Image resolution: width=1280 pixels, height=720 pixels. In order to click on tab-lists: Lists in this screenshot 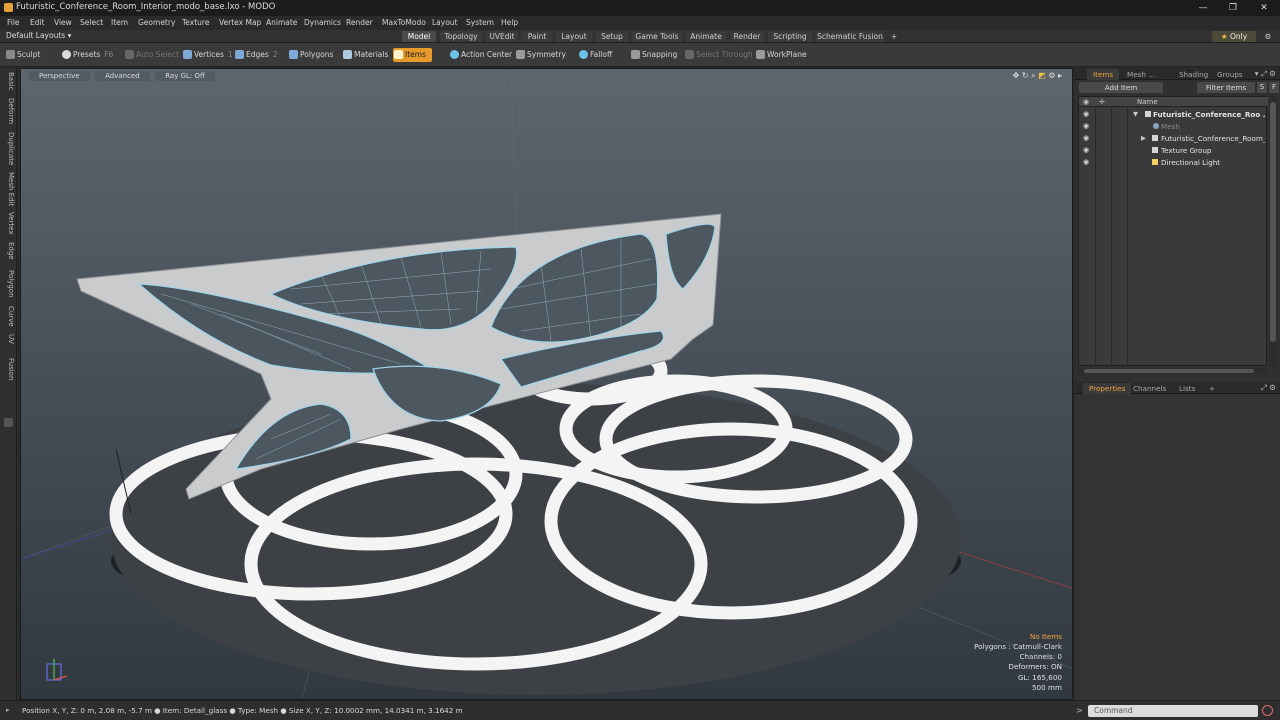, I will do `click(1187, 388)`.